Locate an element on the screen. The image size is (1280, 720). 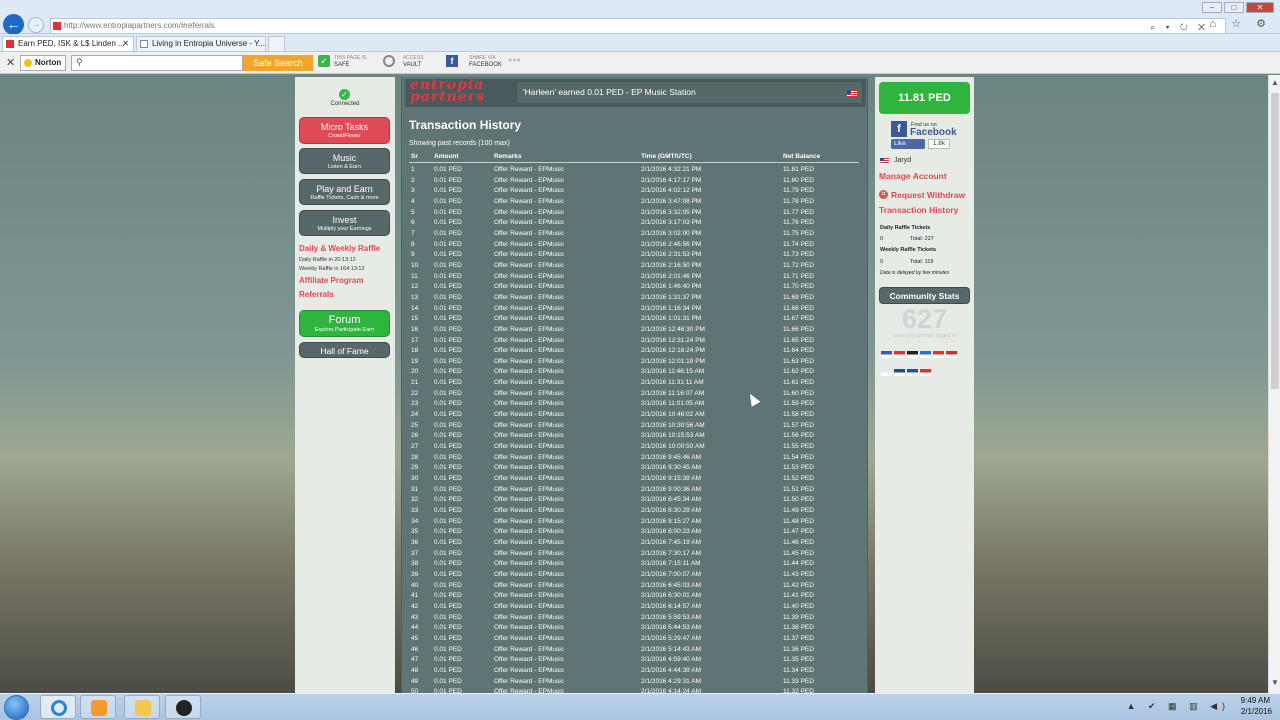
page-scrollbar: ▲ ▼ is located at coordinates (1274, 384).